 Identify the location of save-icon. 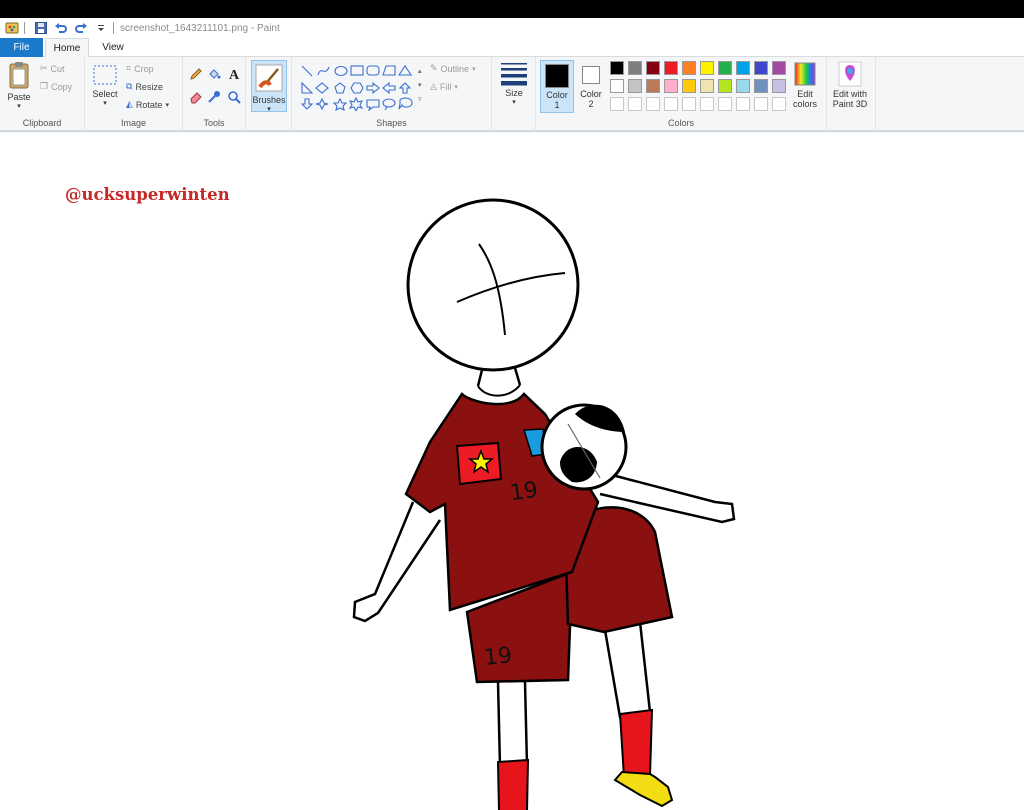
(41, 28).